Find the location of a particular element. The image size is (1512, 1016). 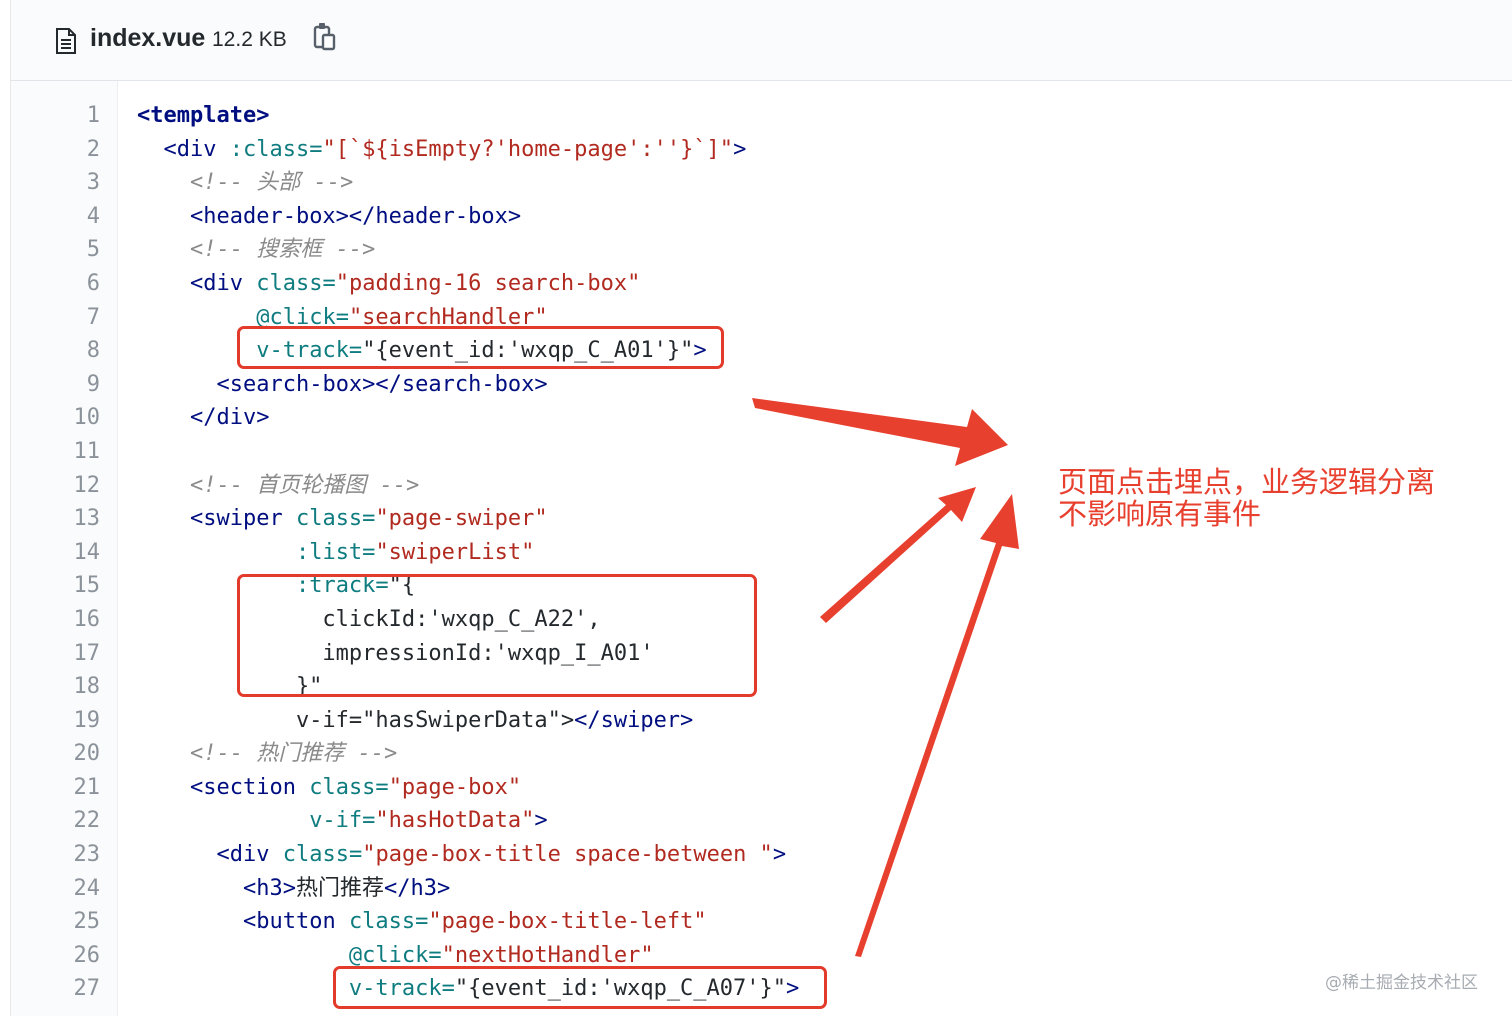

annotation-text: 页面点击埋点，业务逻辑分离 不影响原有事件 is located at coordinates (1246, 498).